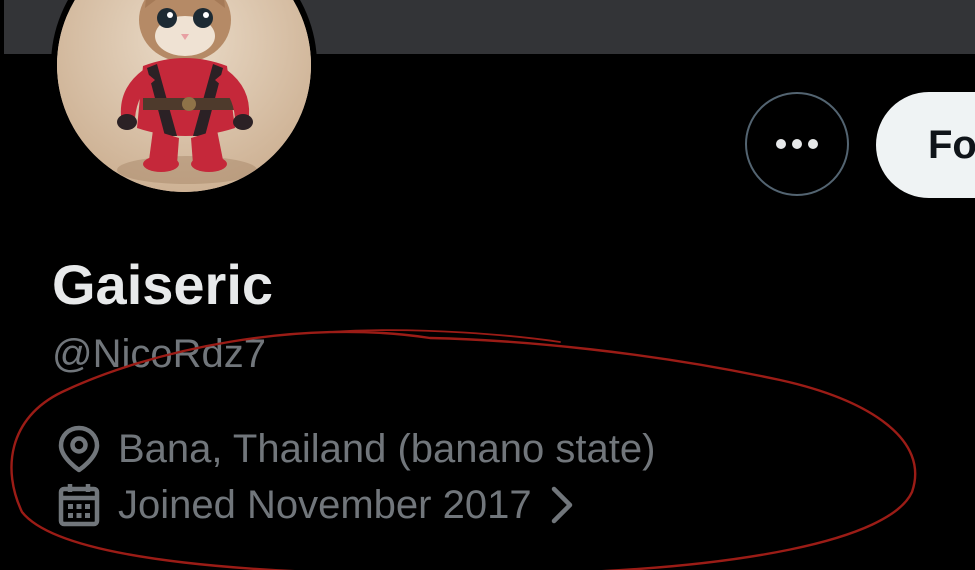  I want to click on profile-location: Bana, Thailand (banano state), so click(354, 449).